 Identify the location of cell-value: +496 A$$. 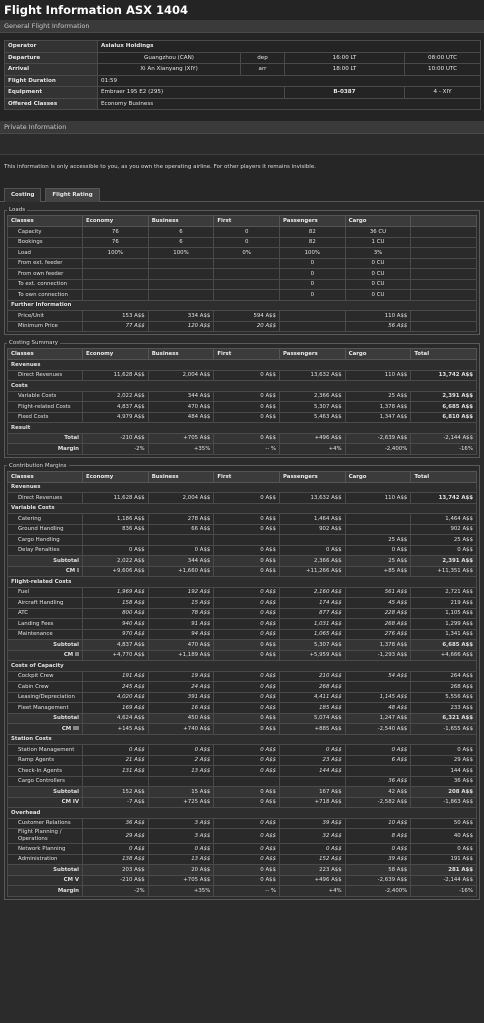
(312, 438).